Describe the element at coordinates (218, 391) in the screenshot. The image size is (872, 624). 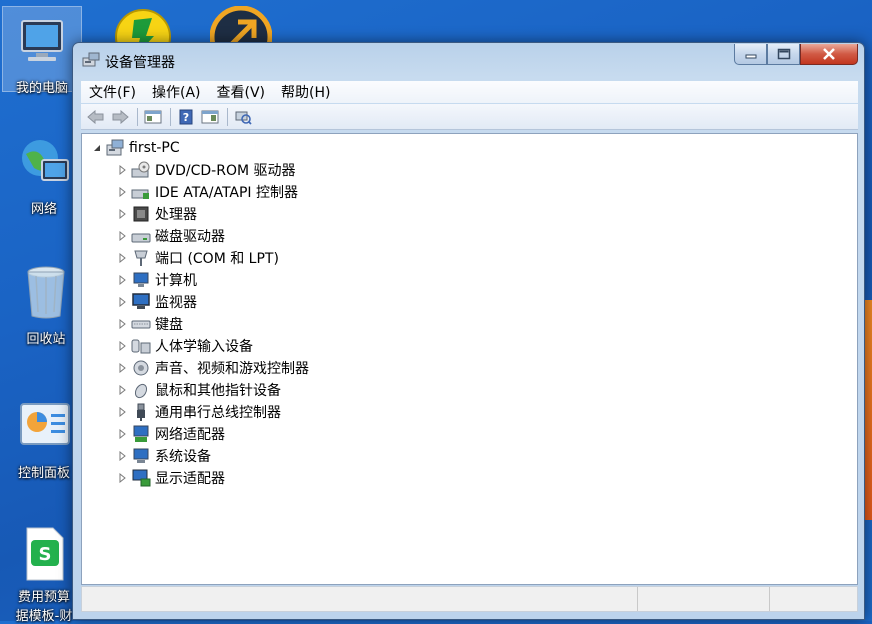
I see `tree-item-label: 鼠标和其他指针设备` at that location.